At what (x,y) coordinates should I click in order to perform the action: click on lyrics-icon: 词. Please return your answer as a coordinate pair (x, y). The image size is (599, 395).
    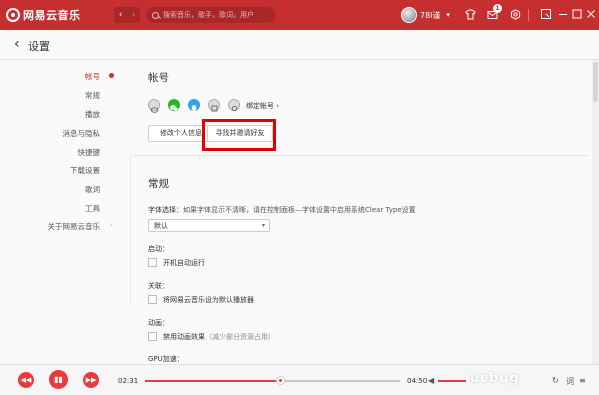
    Looking at the image, I should click on (570, 381).